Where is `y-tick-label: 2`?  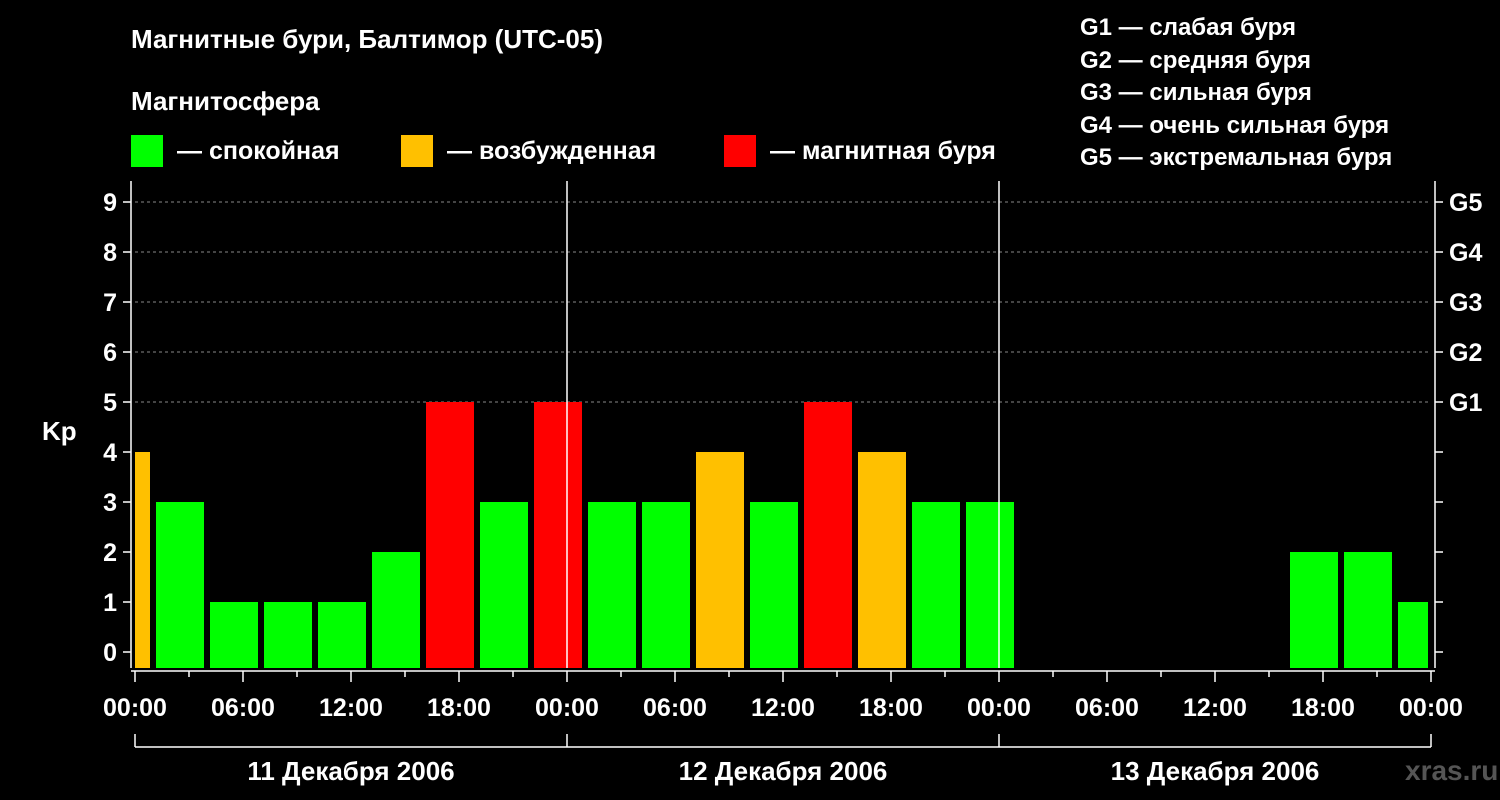
y-tick-label: 2 is located at coordinates (110, 553).